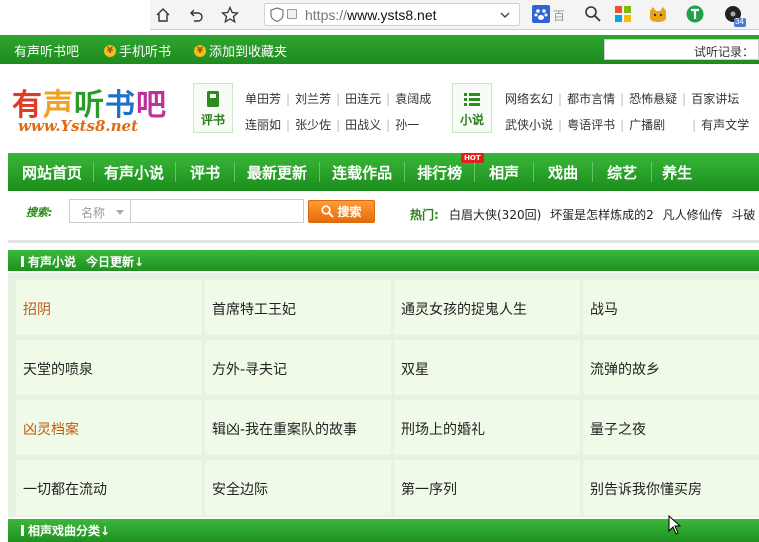  Describe the element at coordinates (109, 367) in the screenshot. I see `list-item: 天堂的喷泉` at that location.